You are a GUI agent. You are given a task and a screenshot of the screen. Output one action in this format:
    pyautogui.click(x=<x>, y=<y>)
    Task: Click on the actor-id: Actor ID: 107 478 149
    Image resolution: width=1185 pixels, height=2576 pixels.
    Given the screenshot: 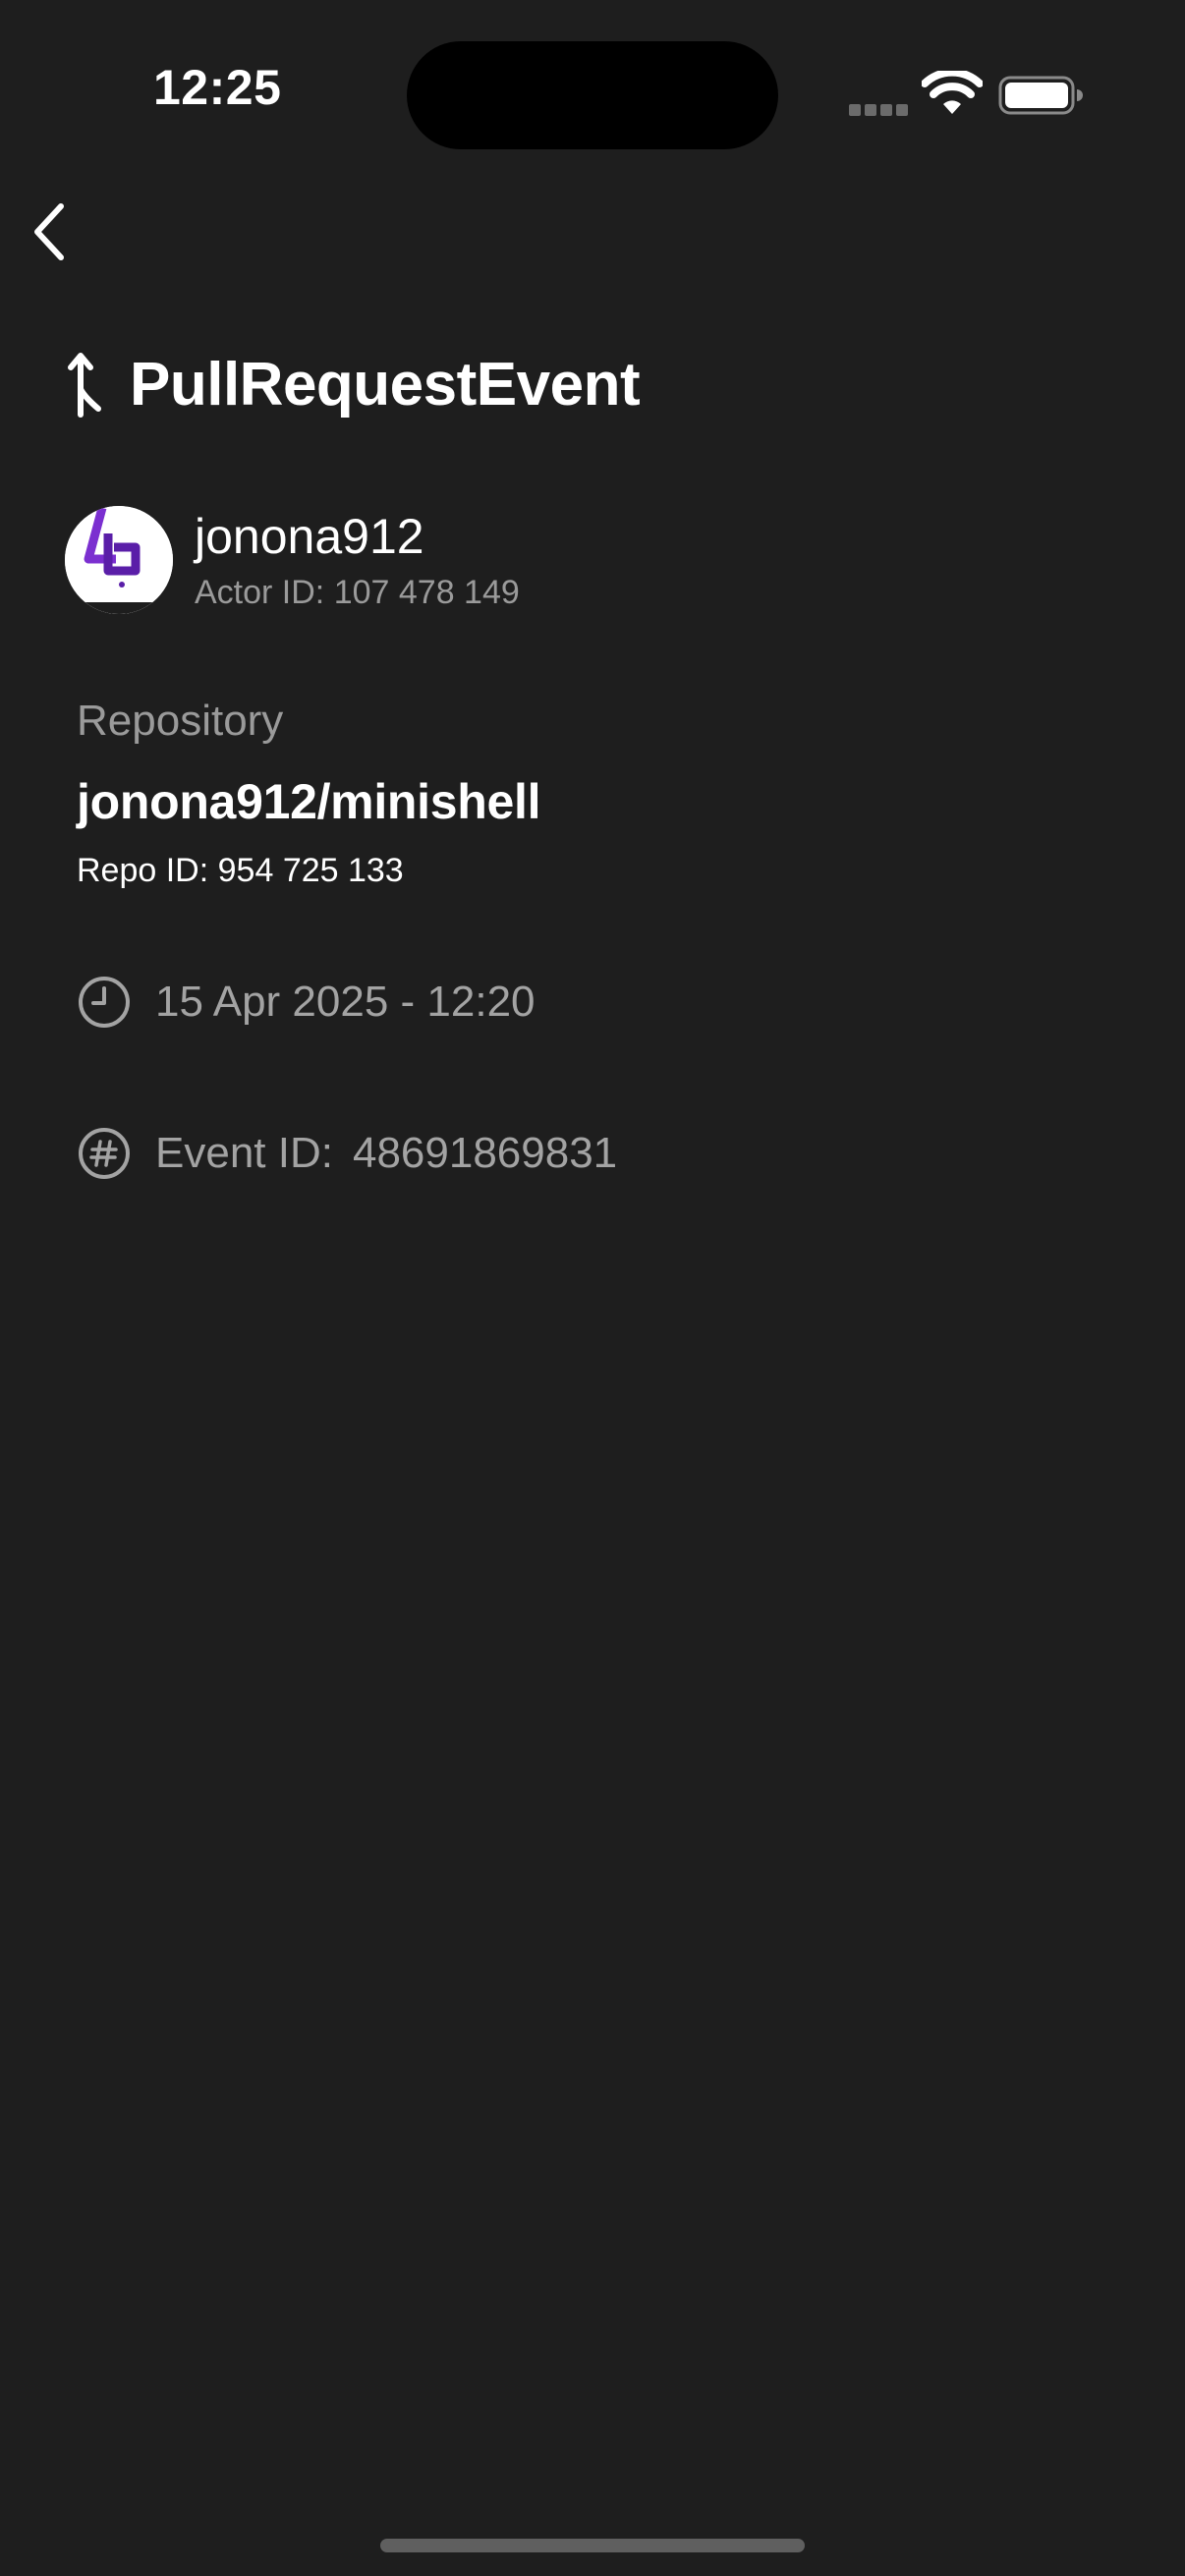 What is the action you would take?
    pyautogui.click(x=357, y=592)
    